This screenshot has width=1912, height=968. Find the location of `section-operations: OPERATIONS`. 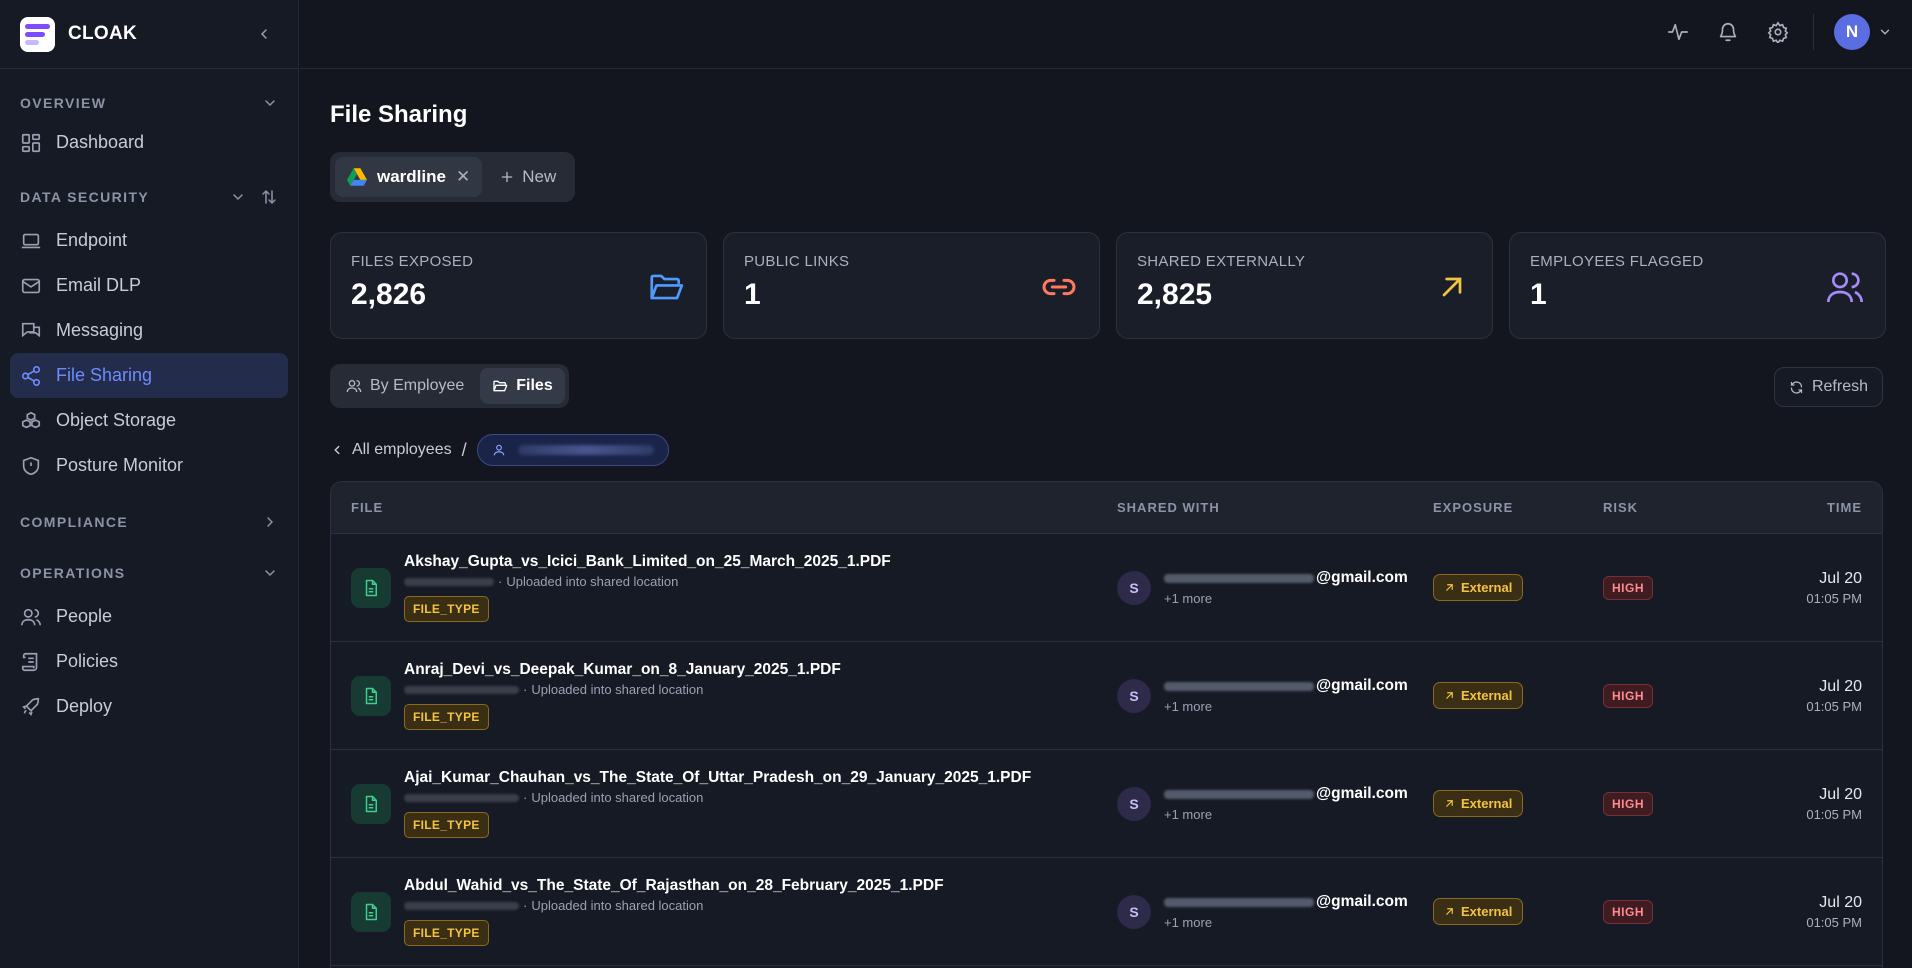

section-operations: OPERATIONS is located at coordinates (149, 573).